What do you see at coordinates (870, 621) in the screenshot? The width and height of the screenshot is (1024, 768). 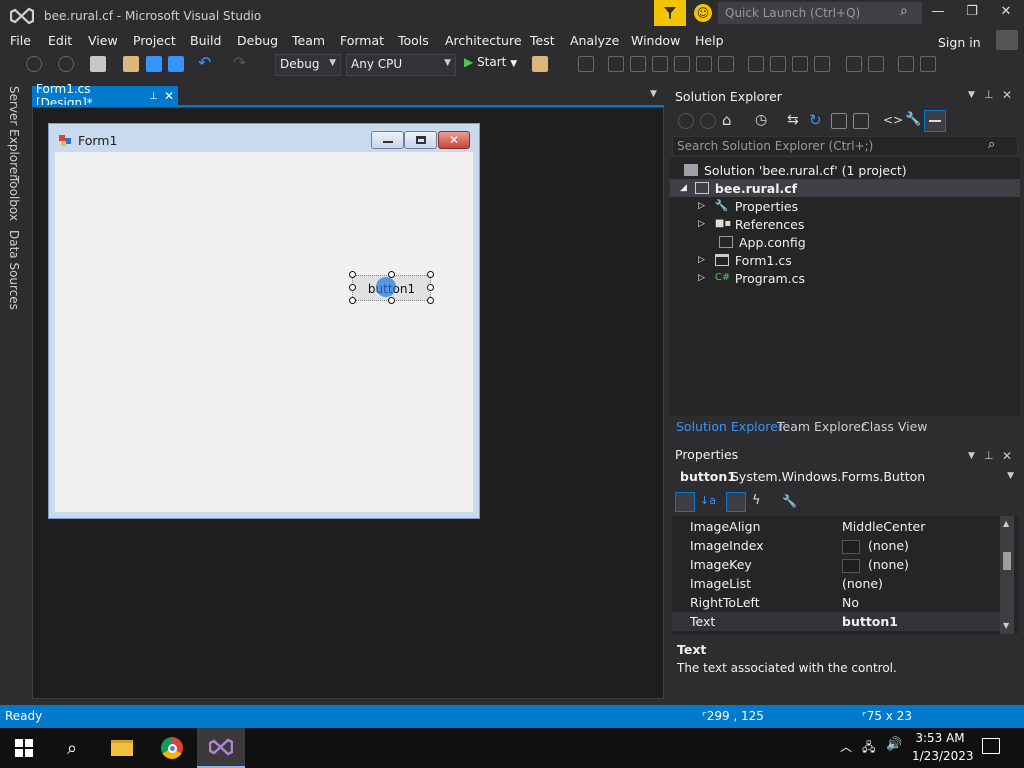 I see `property-value: button1` at bounding box center [870, 621].